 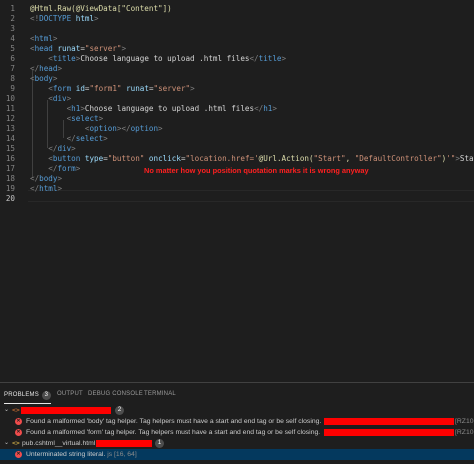 I want to click on code-line: 1 @Html.Raw(@ViewData["Content"]), so click(x=237, y=9).